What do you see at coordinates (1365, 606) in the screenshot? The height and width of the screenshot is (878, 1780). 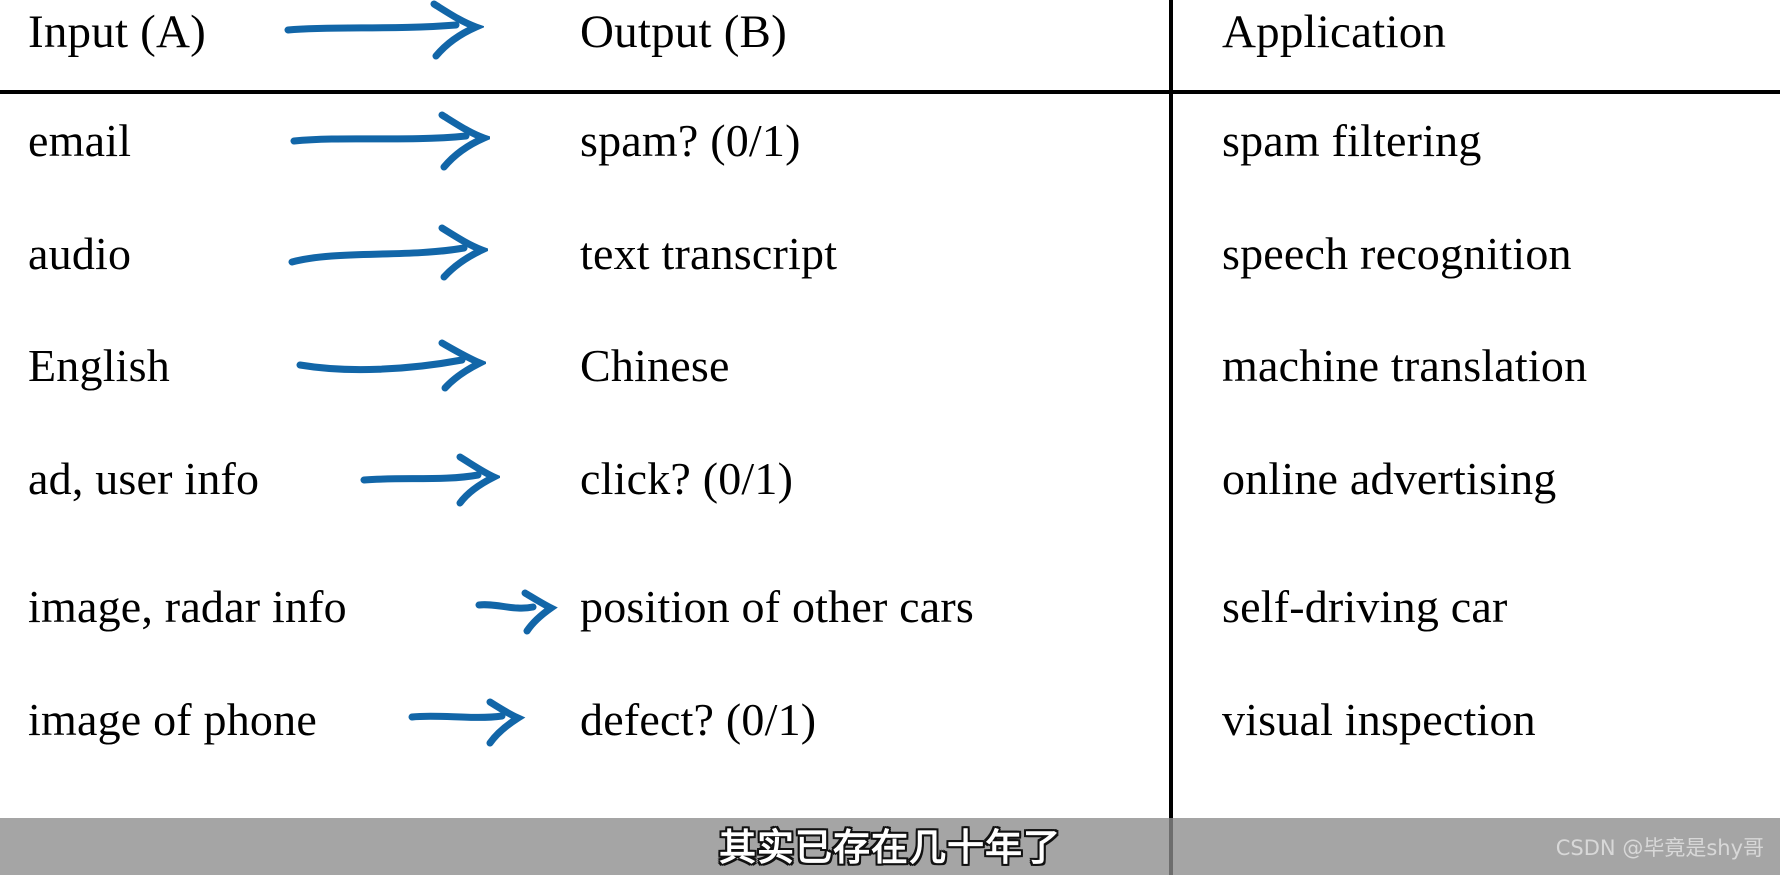 I see `cell-application: self-driving car` at bounding box center [1365, 606].